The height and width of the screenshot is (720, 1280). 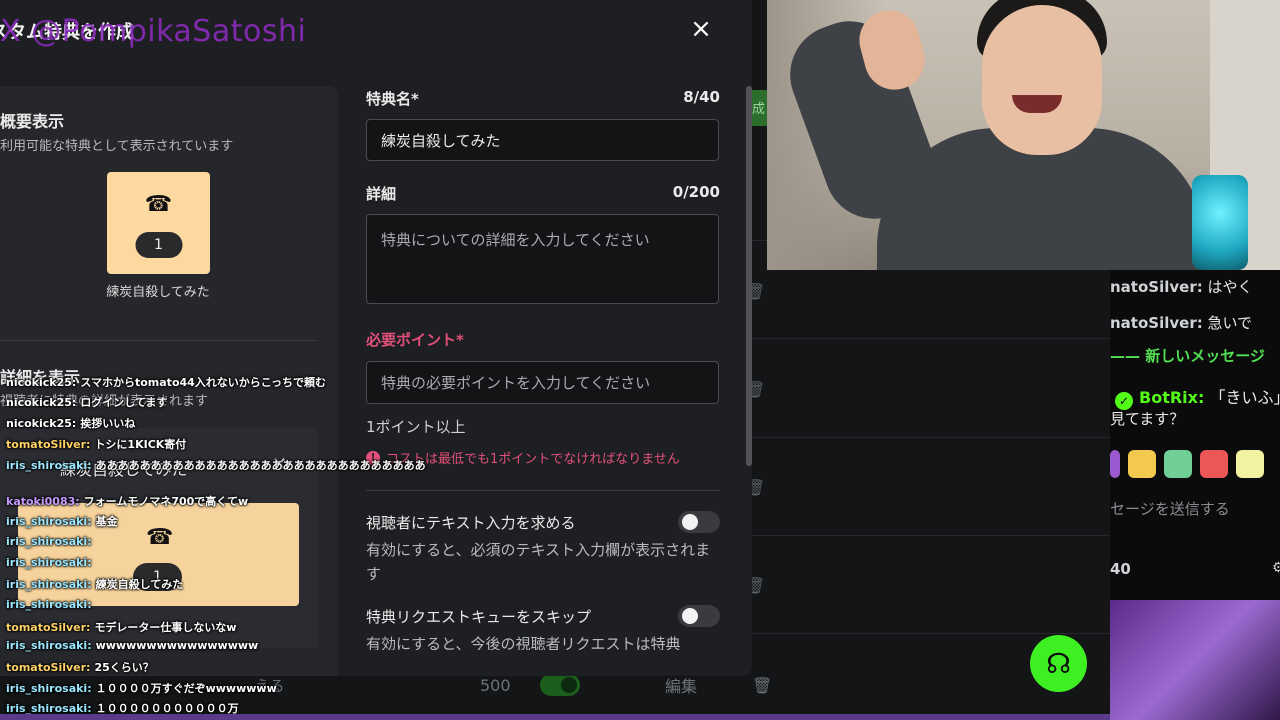 I want to click on chat-points-count: 40, so click(x=1120, y=569).